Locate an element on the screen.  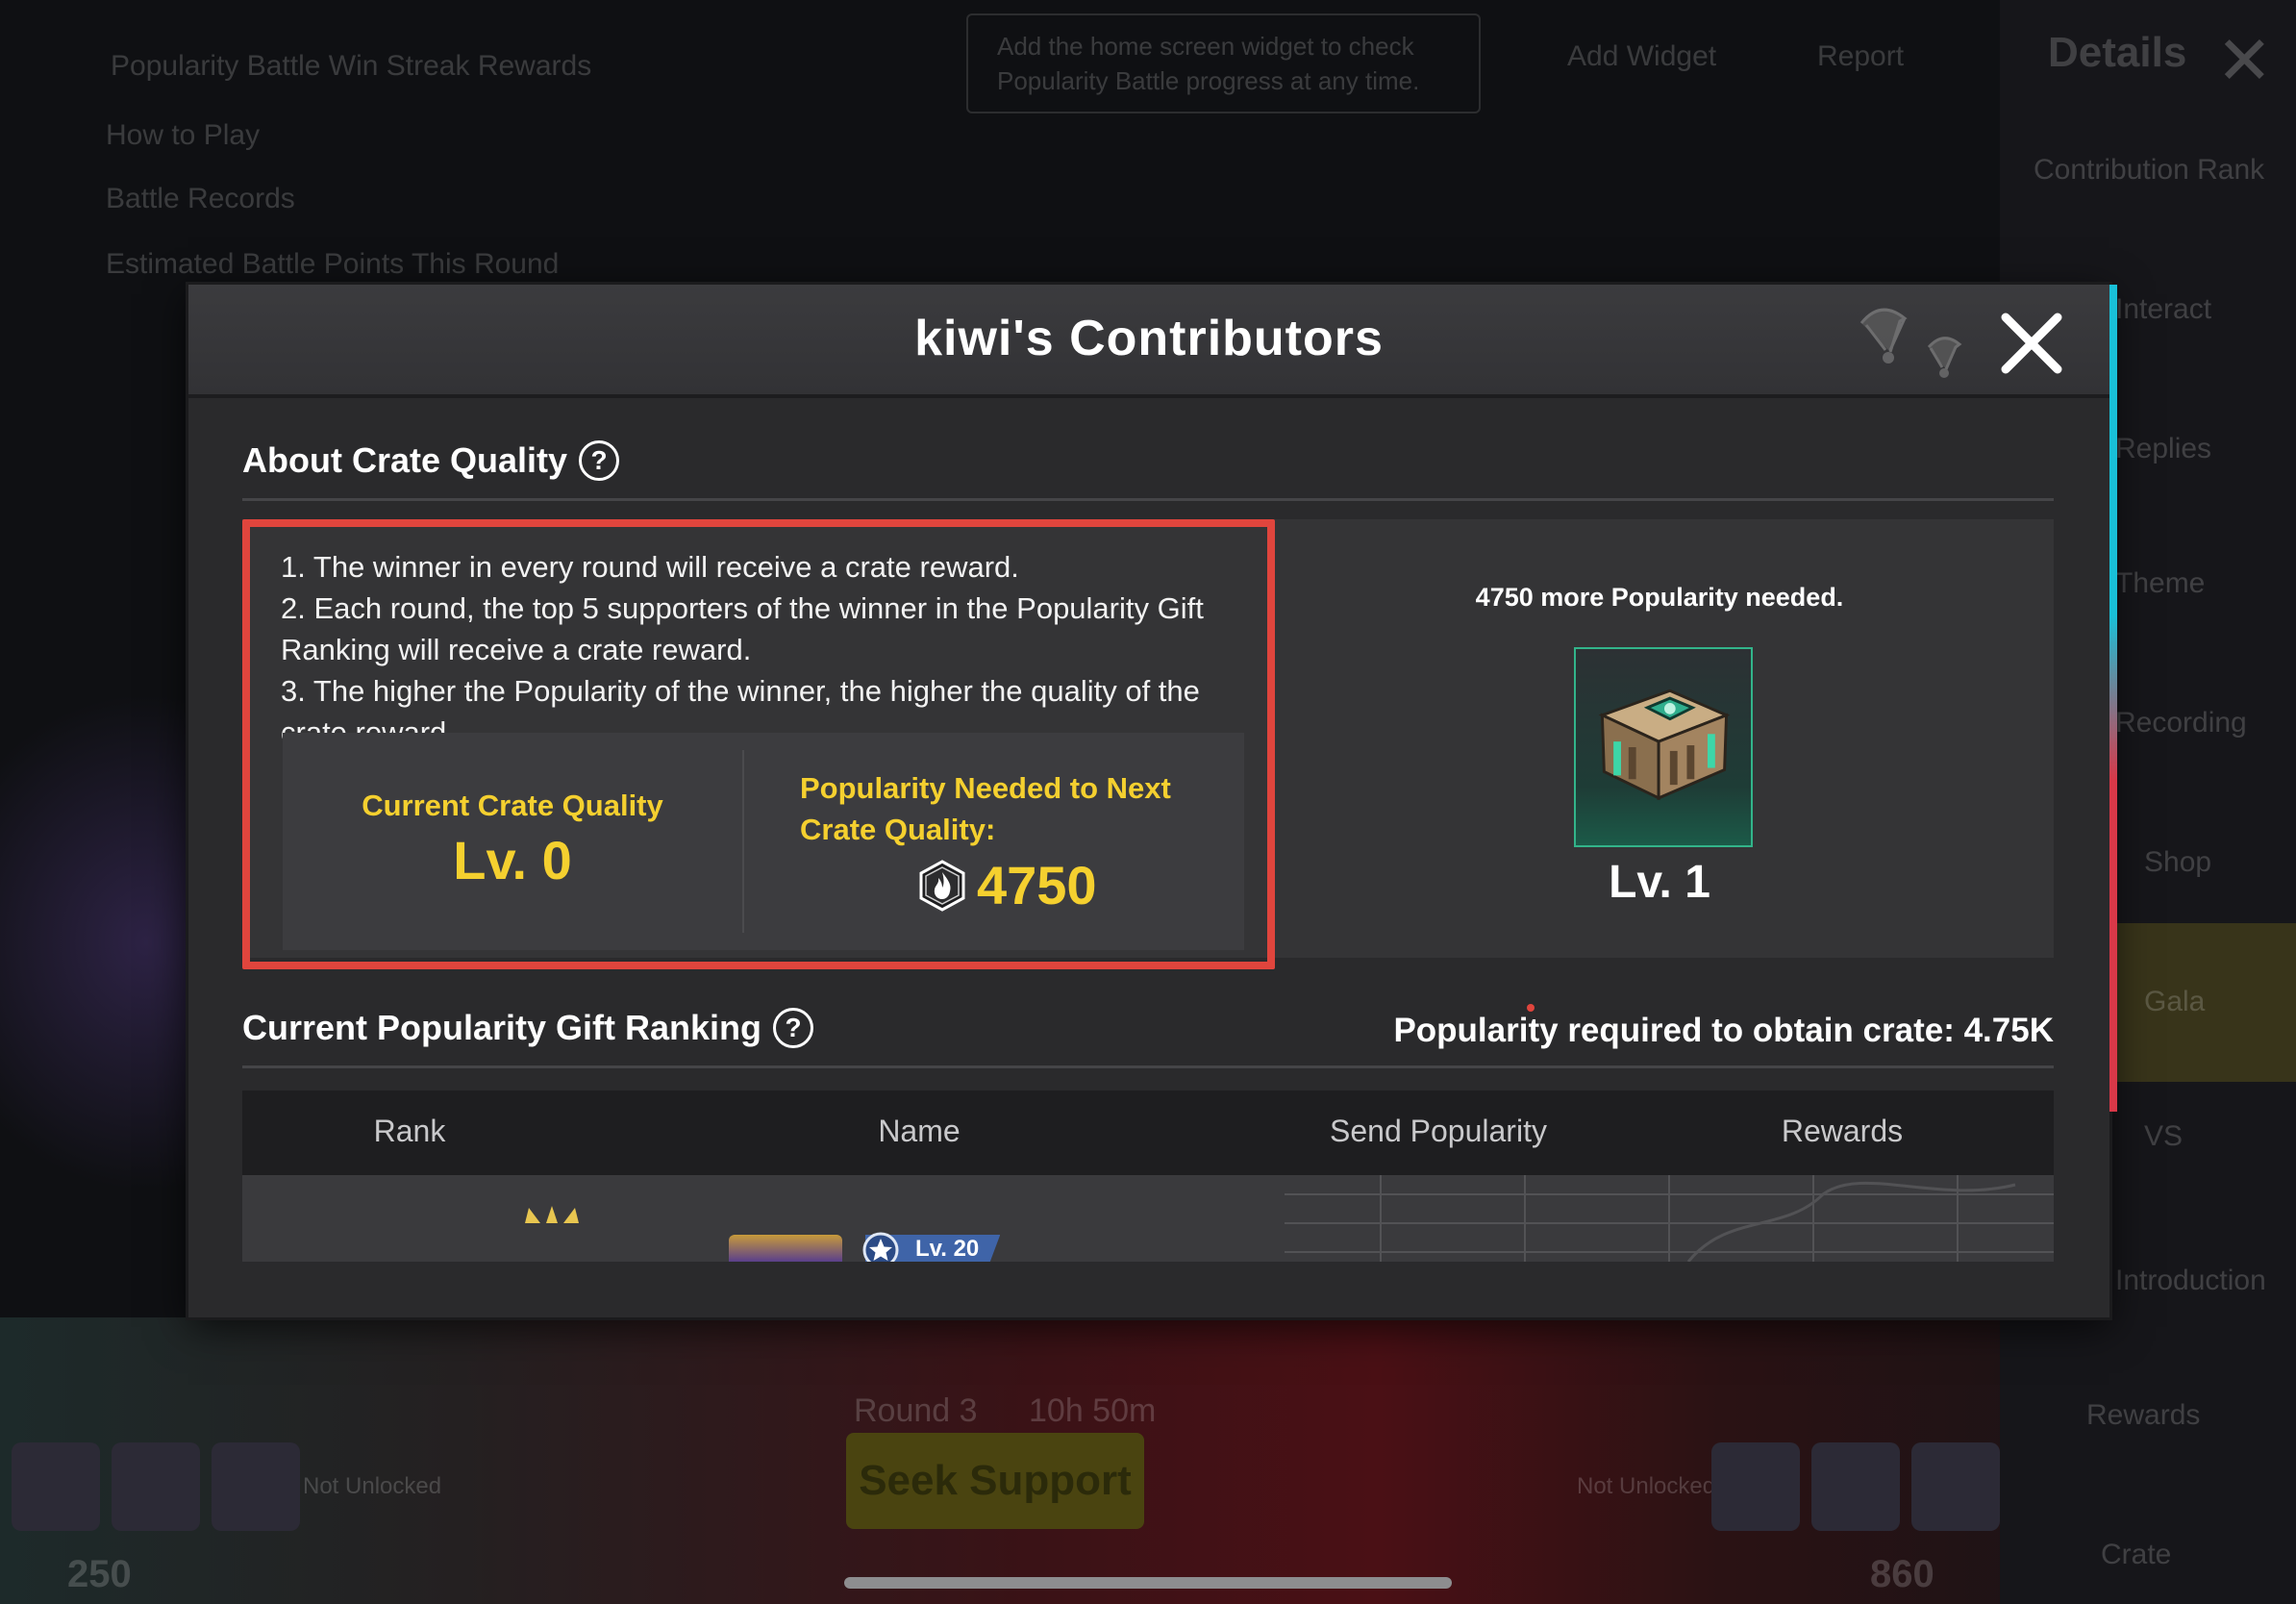
right-menu-item: Crate is located at coordinates (2136, 1555).